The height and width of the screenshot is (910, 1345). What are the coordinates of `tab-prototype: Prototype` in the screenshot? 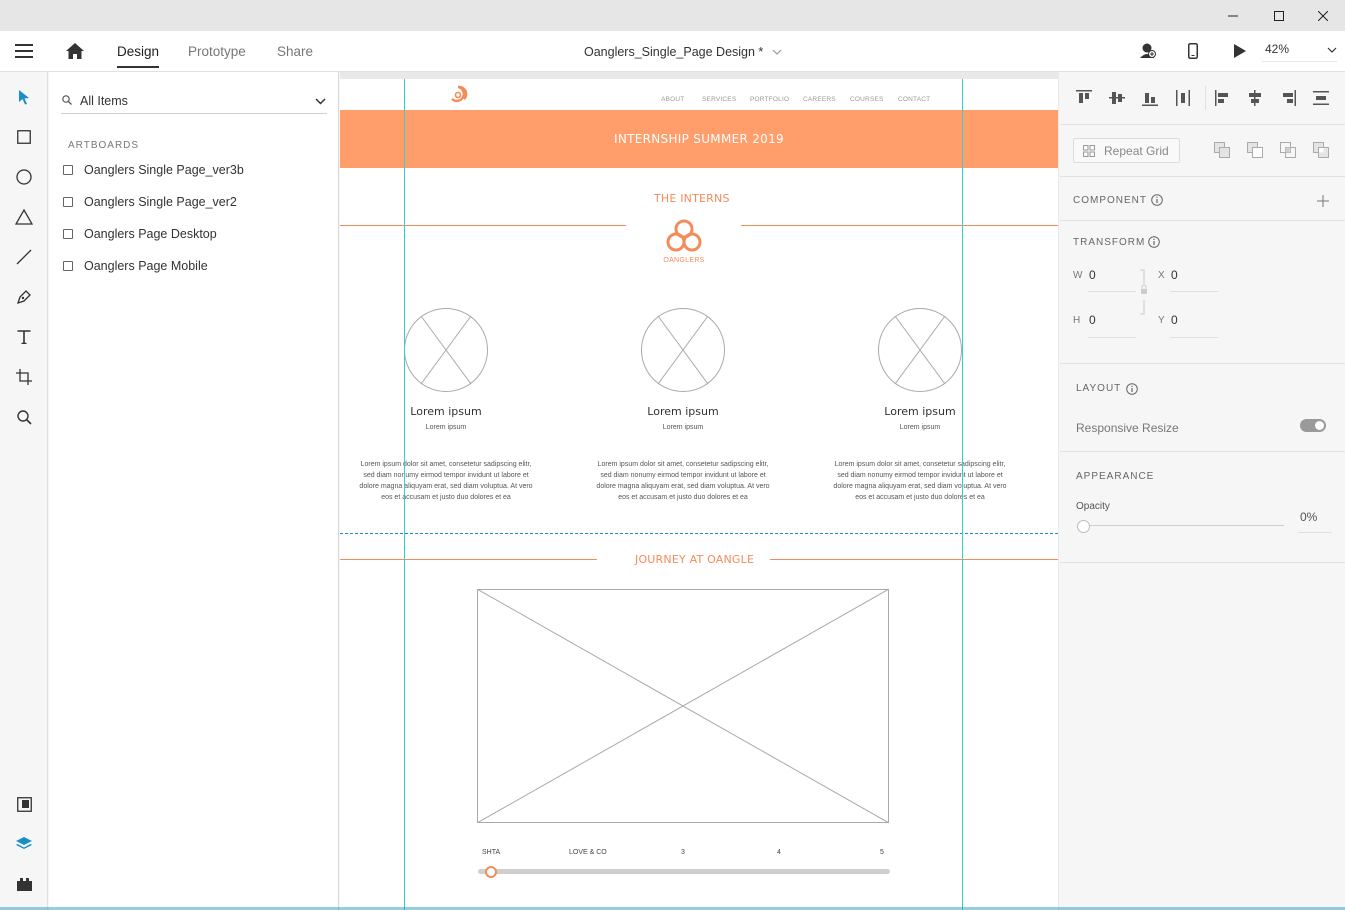 It's located at (217, 51).